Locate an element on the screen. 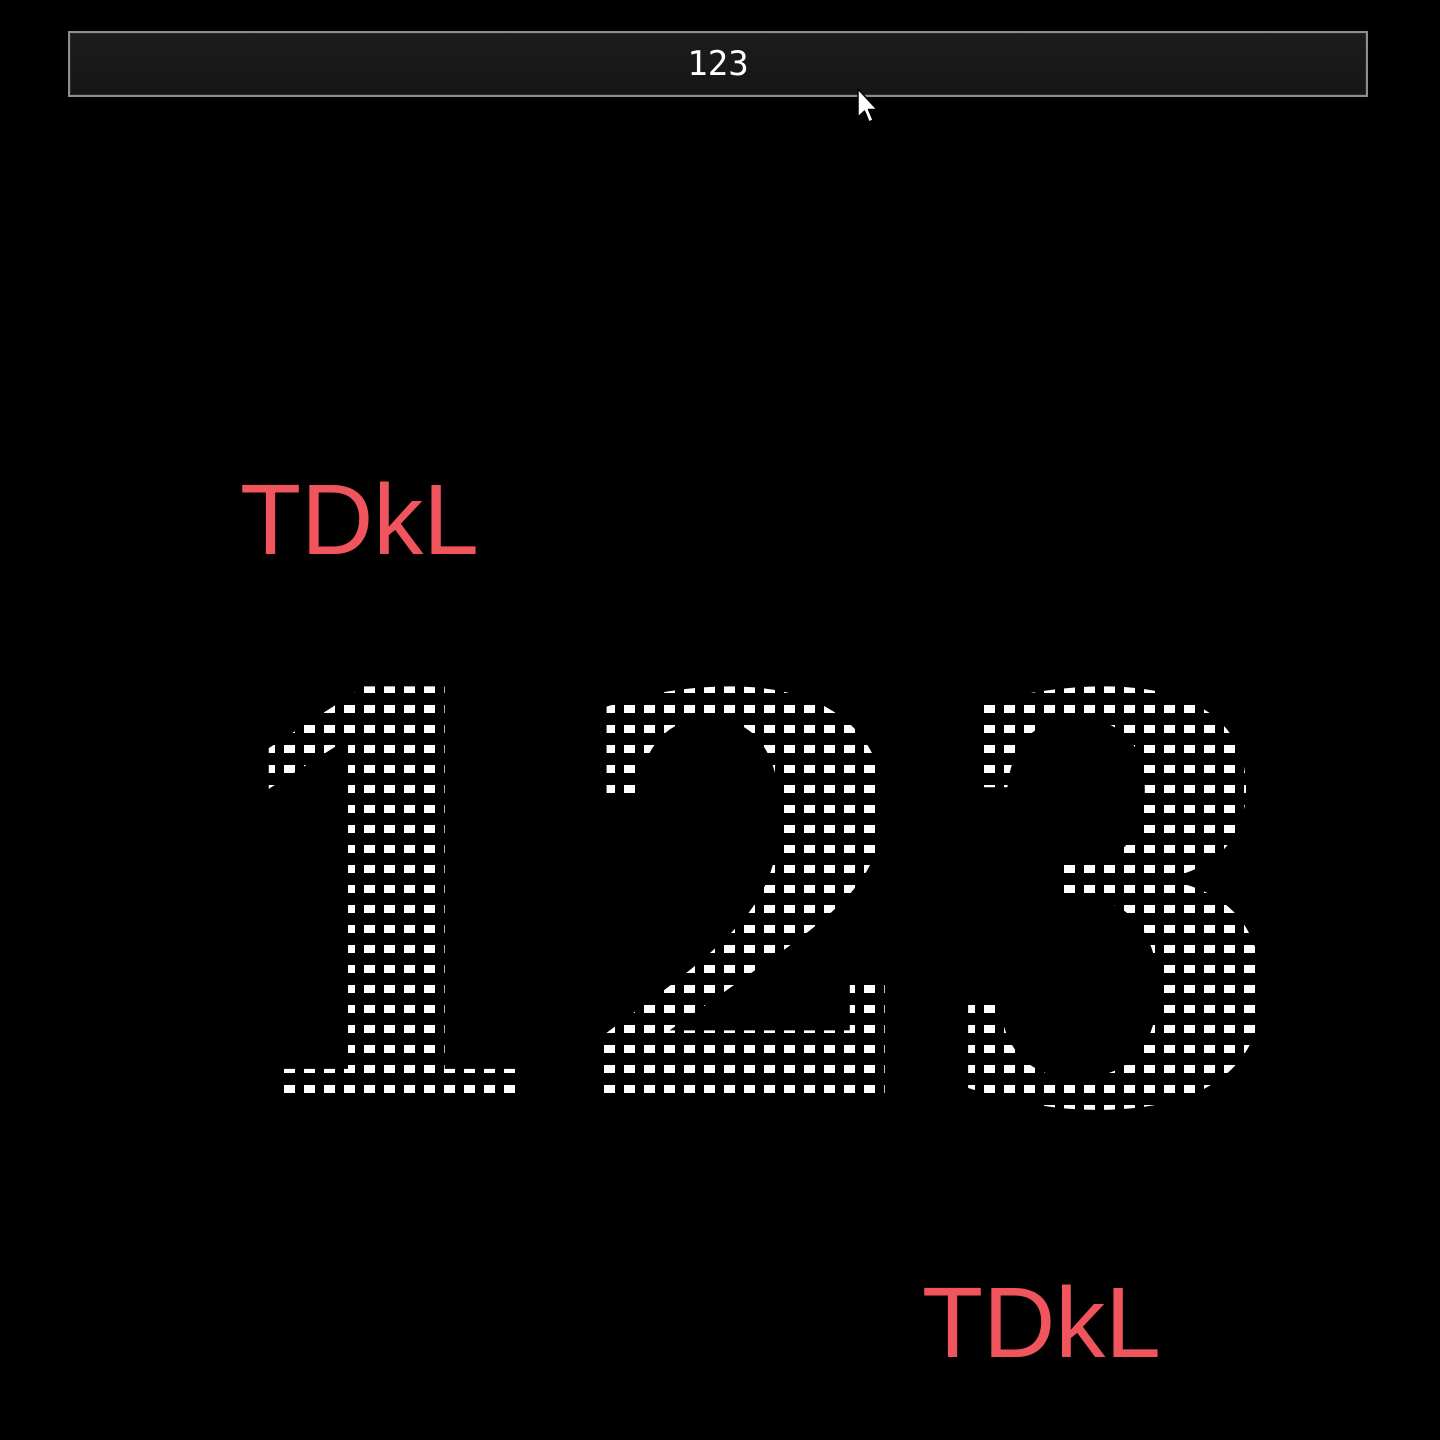  label-top: TDkL is located at coordinates (359, 520).